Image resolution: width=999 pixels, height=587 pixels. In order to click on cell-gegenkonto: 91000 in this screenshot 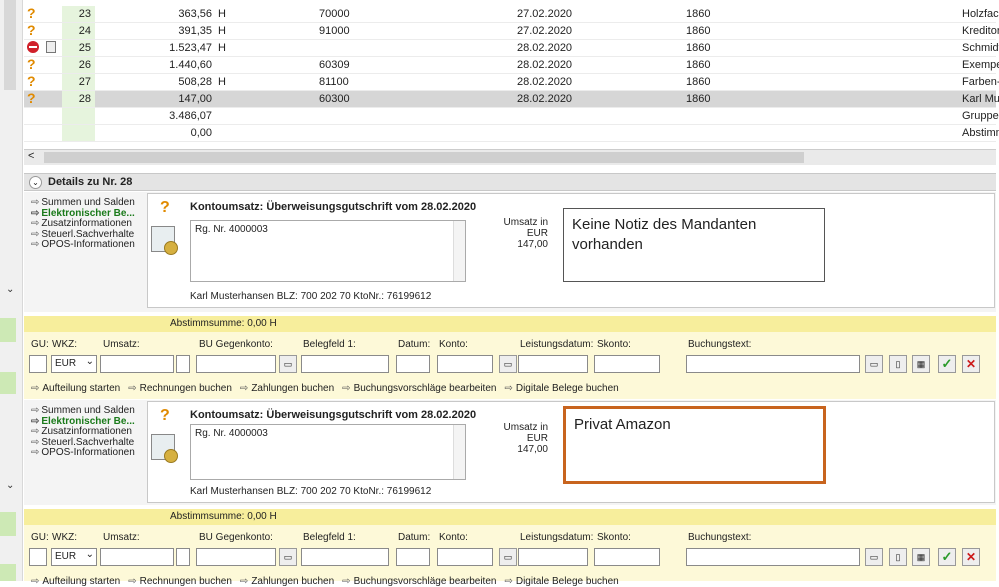, I will do `click(334, 31)`.